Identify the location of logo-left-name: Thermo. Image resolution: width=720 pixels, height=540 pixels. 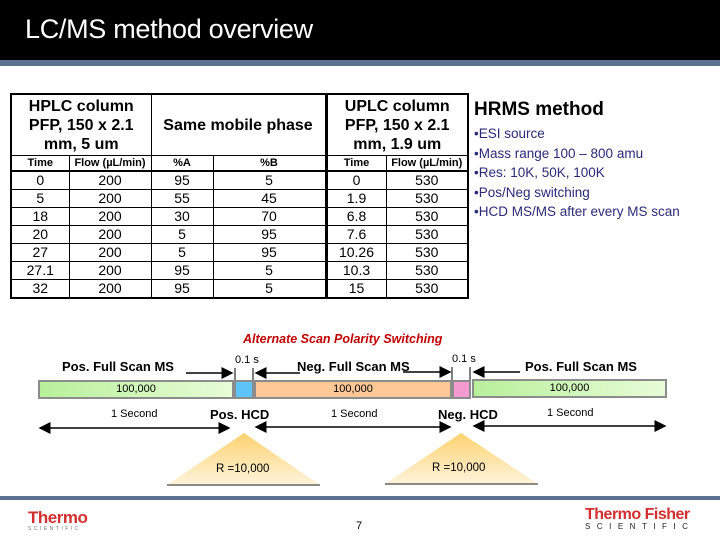
(58, 517).